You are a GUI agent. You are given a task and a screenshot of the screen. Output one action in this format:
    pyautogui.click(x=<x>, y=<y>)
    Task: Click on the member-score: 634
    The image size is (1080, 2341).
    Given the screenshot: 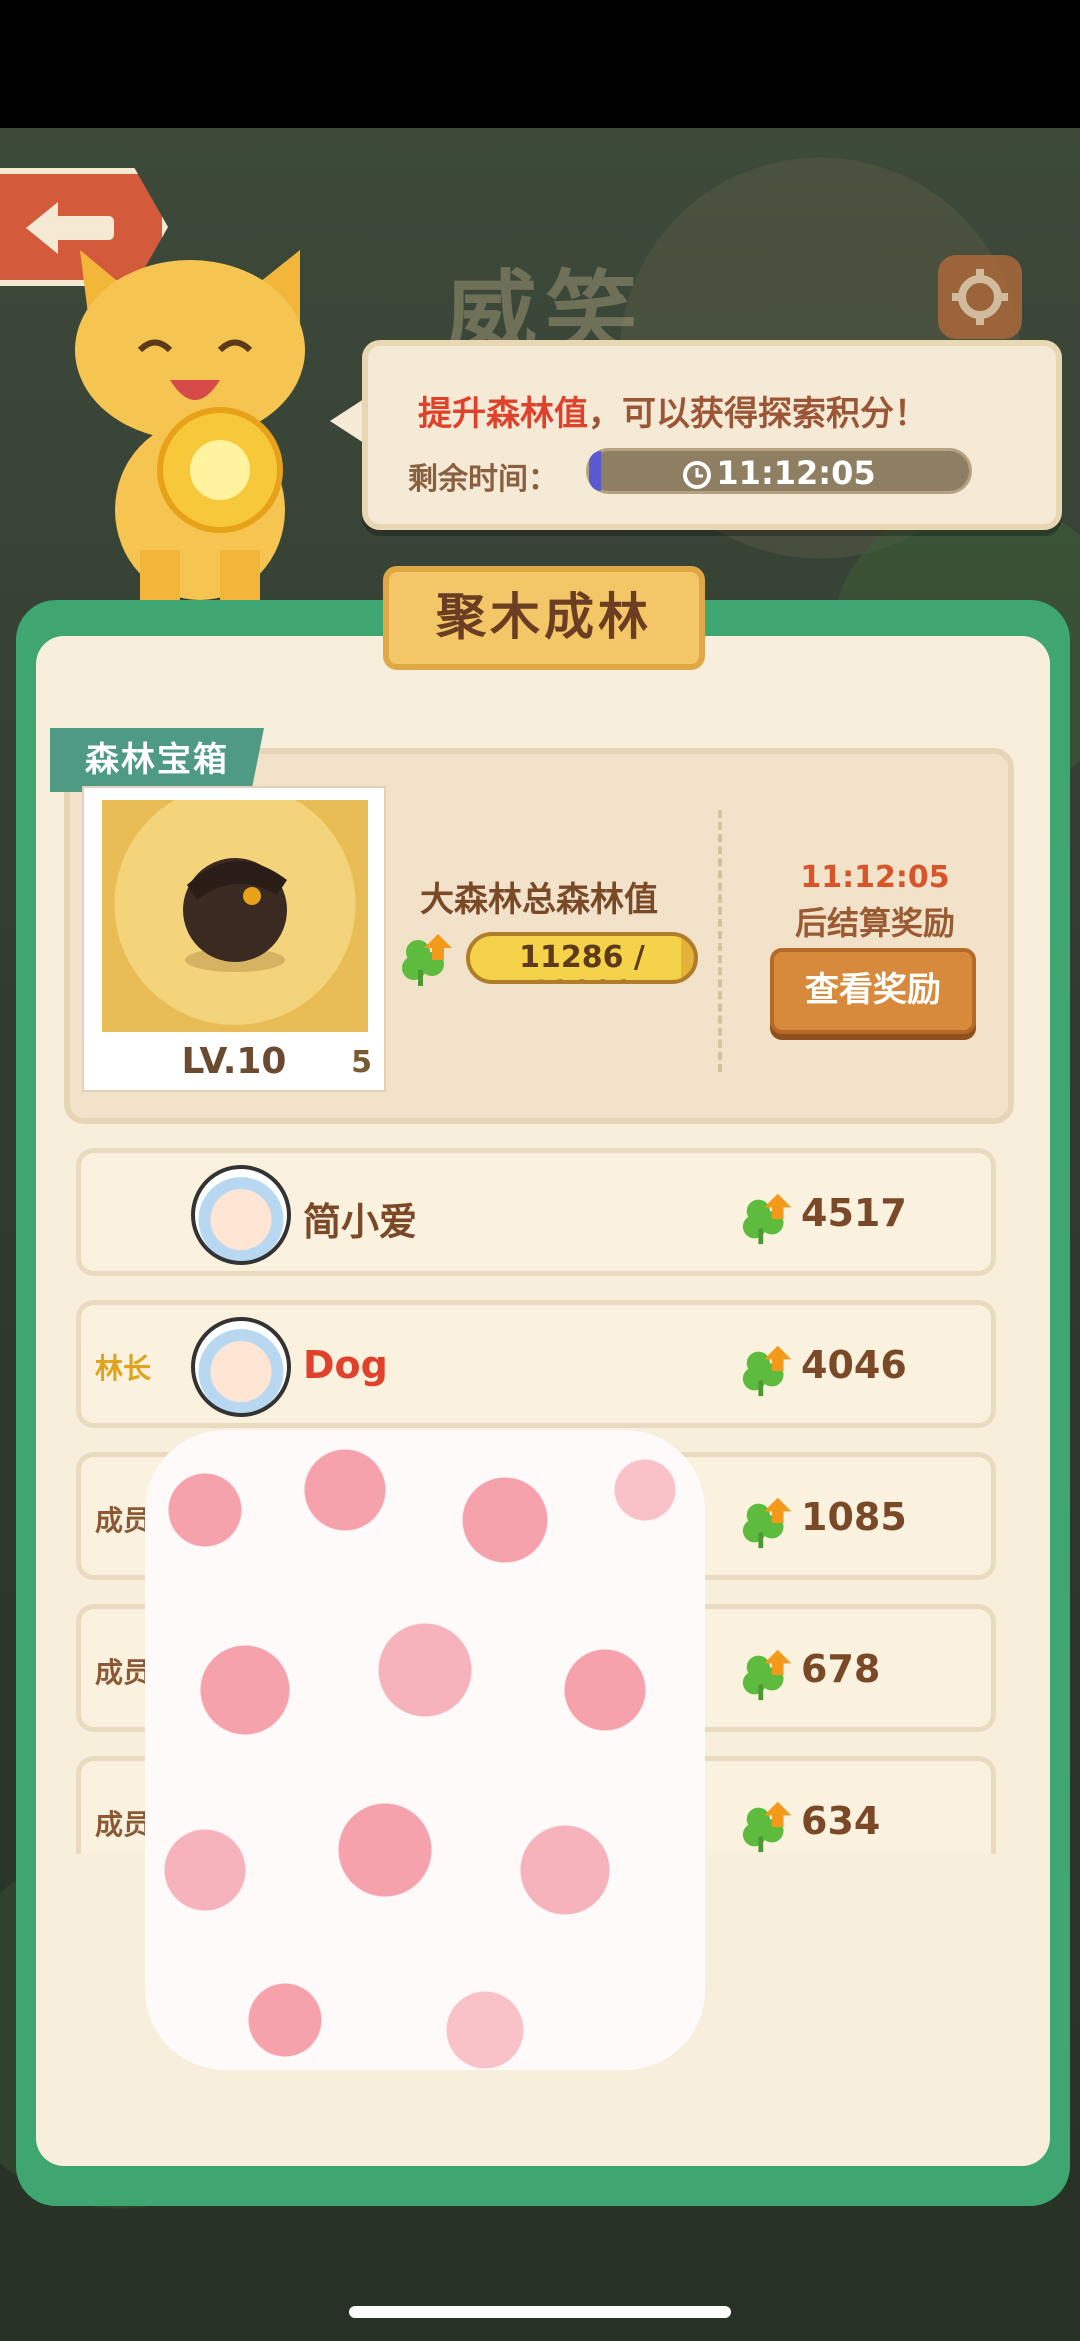 What is the action you would take?
    pyautogui.click(x=841, y=1821)
    